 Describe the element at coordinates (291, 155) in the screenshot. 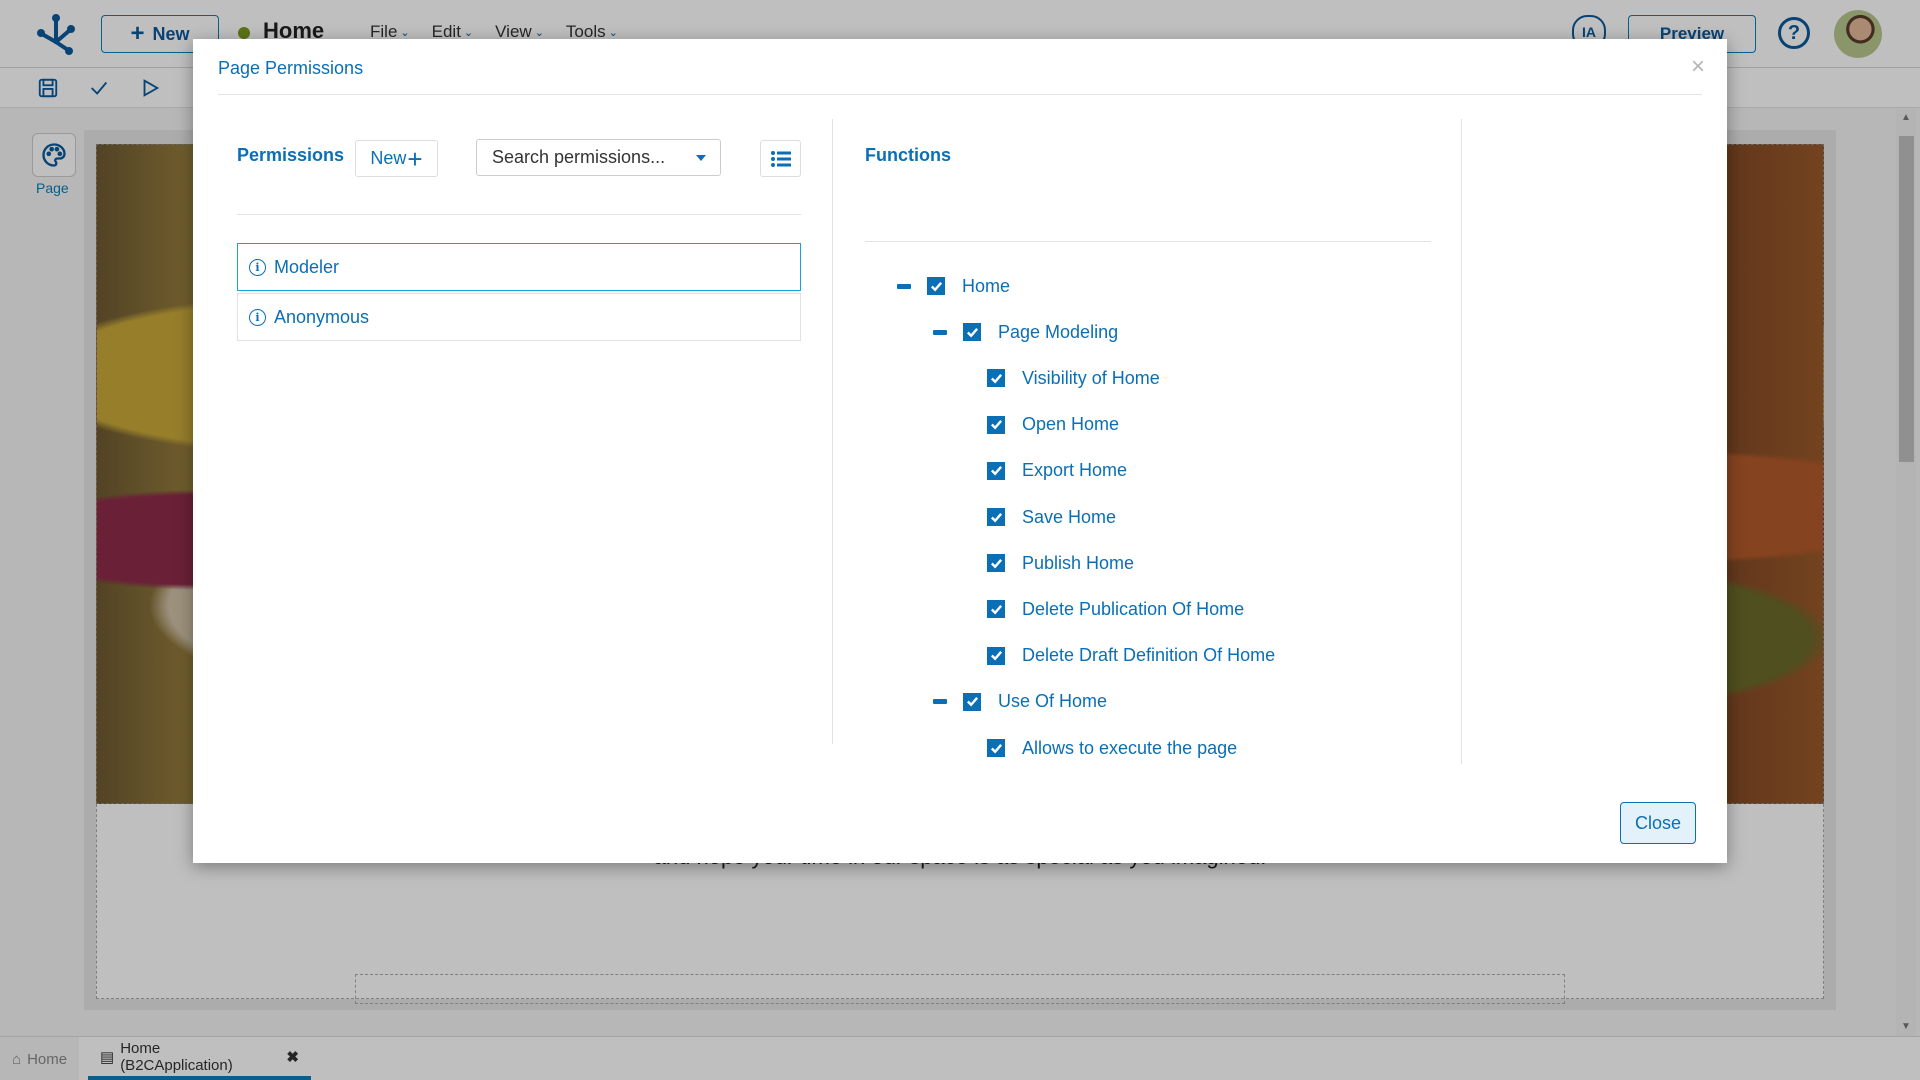

I see `permissions-header: Permissions` at that location.